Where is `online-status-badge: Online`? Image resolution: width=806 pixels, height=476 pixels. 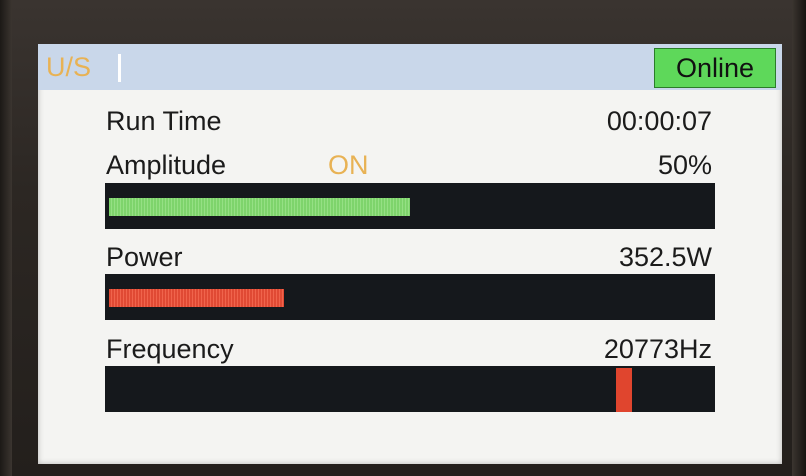 online-status-badge: Online is located at coordinates (715, 68).